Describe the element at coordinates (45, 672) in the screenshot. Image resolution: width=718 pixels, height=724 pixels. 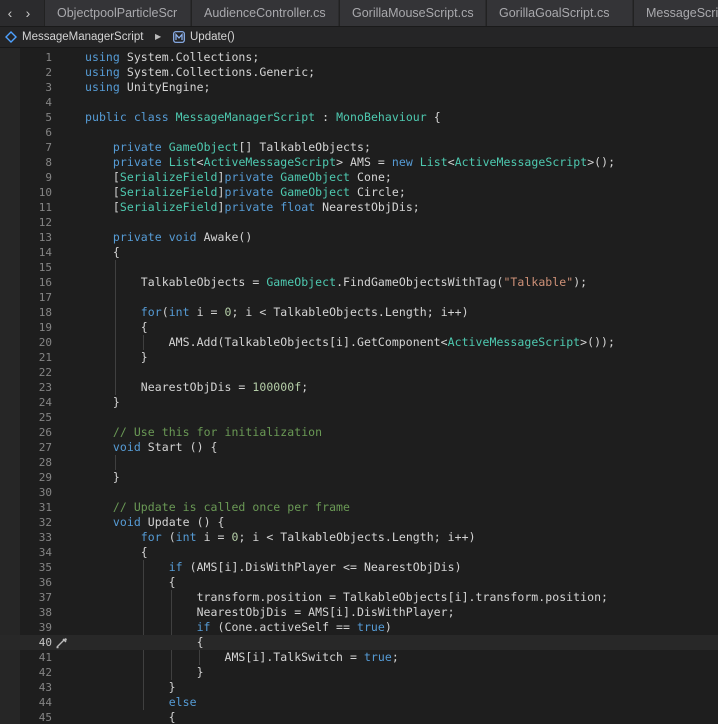
I see `line-number: 42` at that location.